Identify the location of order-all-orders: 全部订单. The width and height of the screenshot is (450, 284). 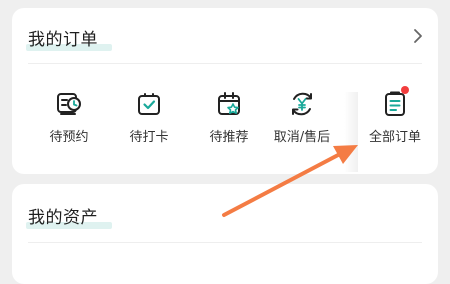
(395, 115).